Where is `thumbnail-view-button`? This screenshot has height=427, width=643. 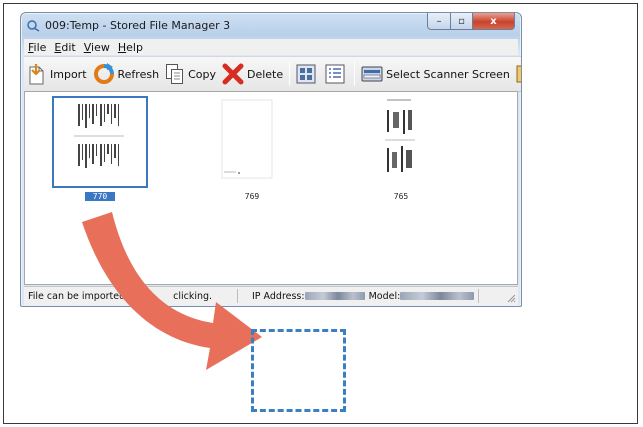 thumbnail-view-button is located at coordinates (307, 74).